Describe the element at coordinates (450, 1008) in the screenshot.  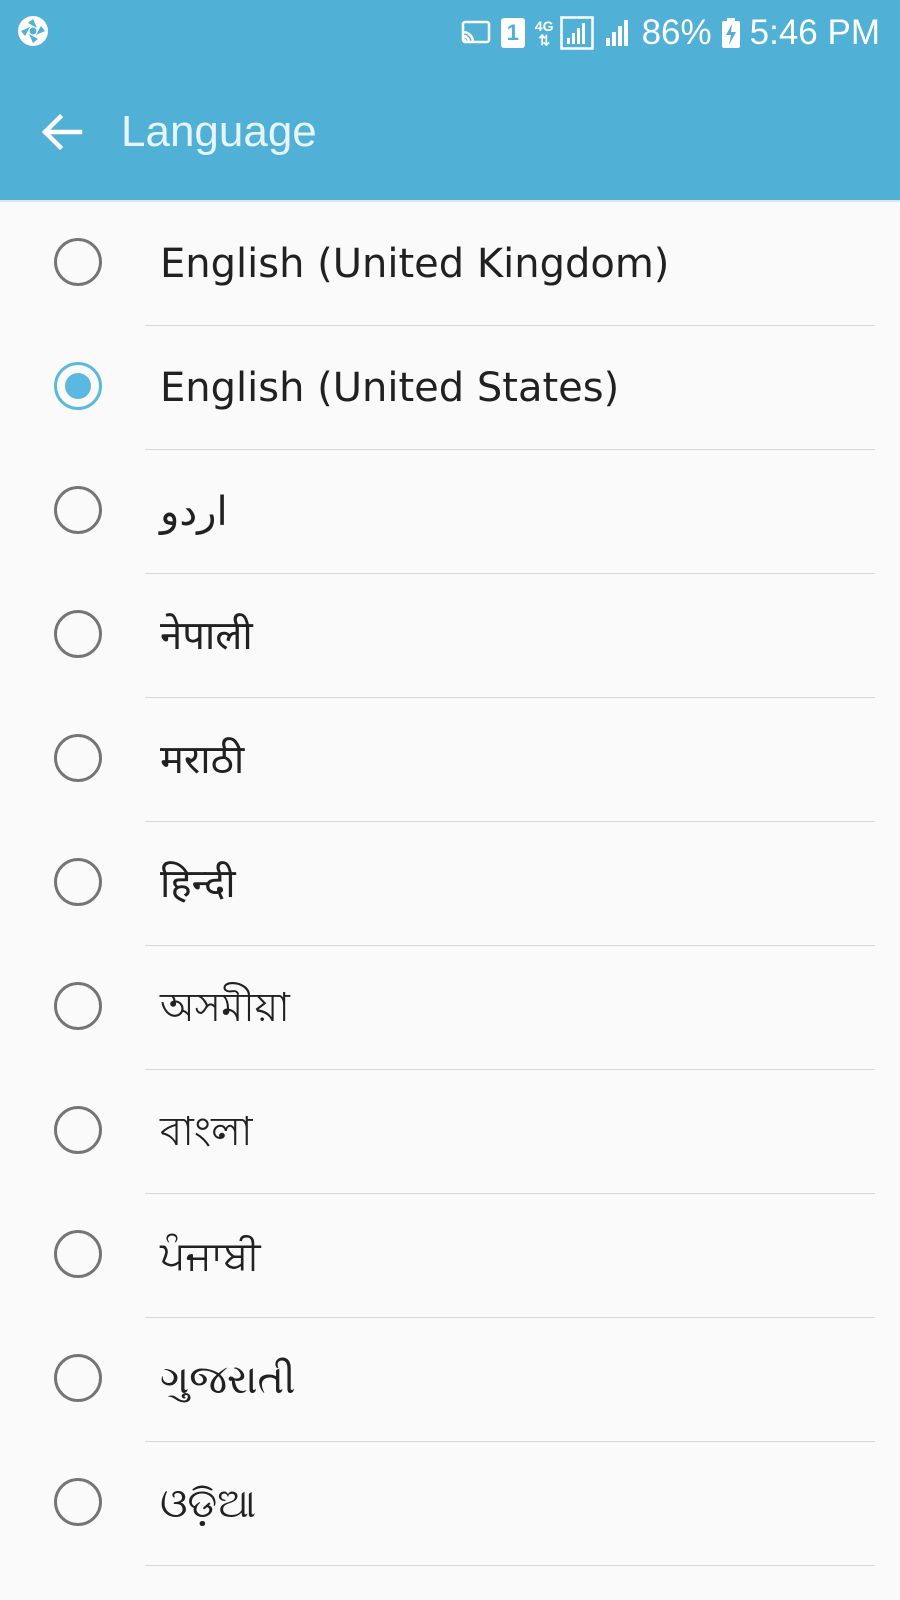
I see `language-item-assamese: অসমীয়া` at that location.